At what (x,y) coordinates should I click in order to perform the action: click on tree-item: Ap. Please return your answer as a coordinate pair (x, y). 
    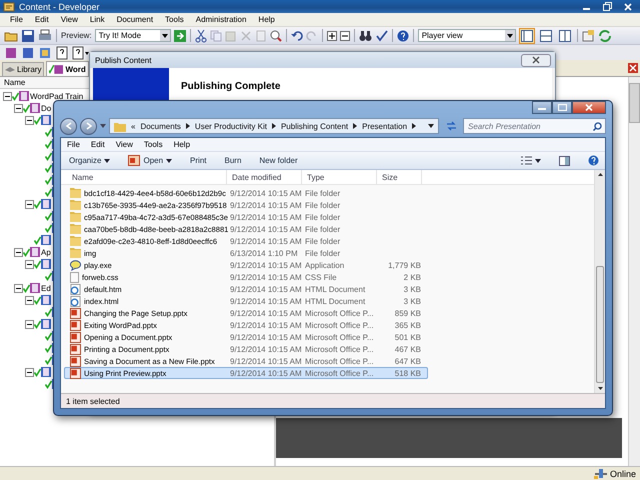
    Looking at the image, I should click on (46, 252).